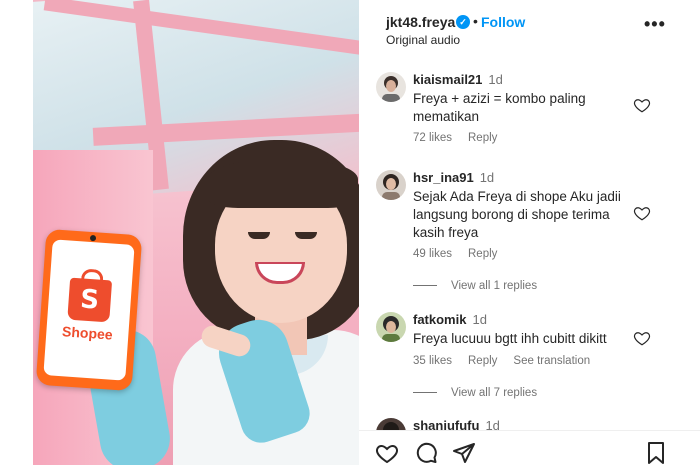  Describe the element at coordinates (499, 107) in the screenshot. I see `comment-text: Freya + azizi = kombo paling mematikan` at that location.